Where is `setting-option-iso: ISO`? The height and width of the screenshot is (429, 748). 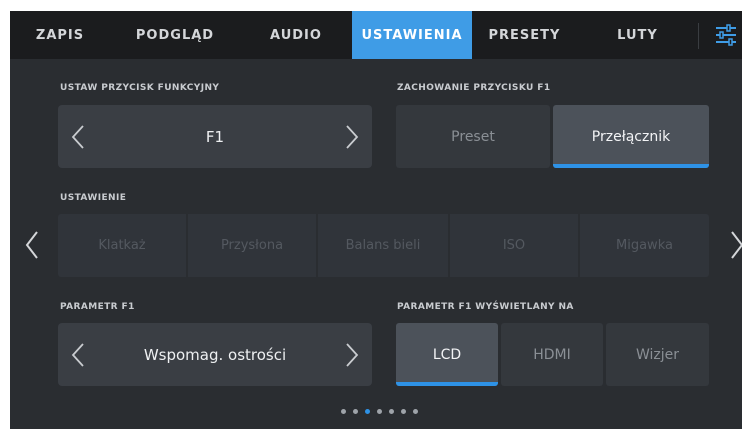
setting-option-iso: ISO is located at coordinates (514, 245).